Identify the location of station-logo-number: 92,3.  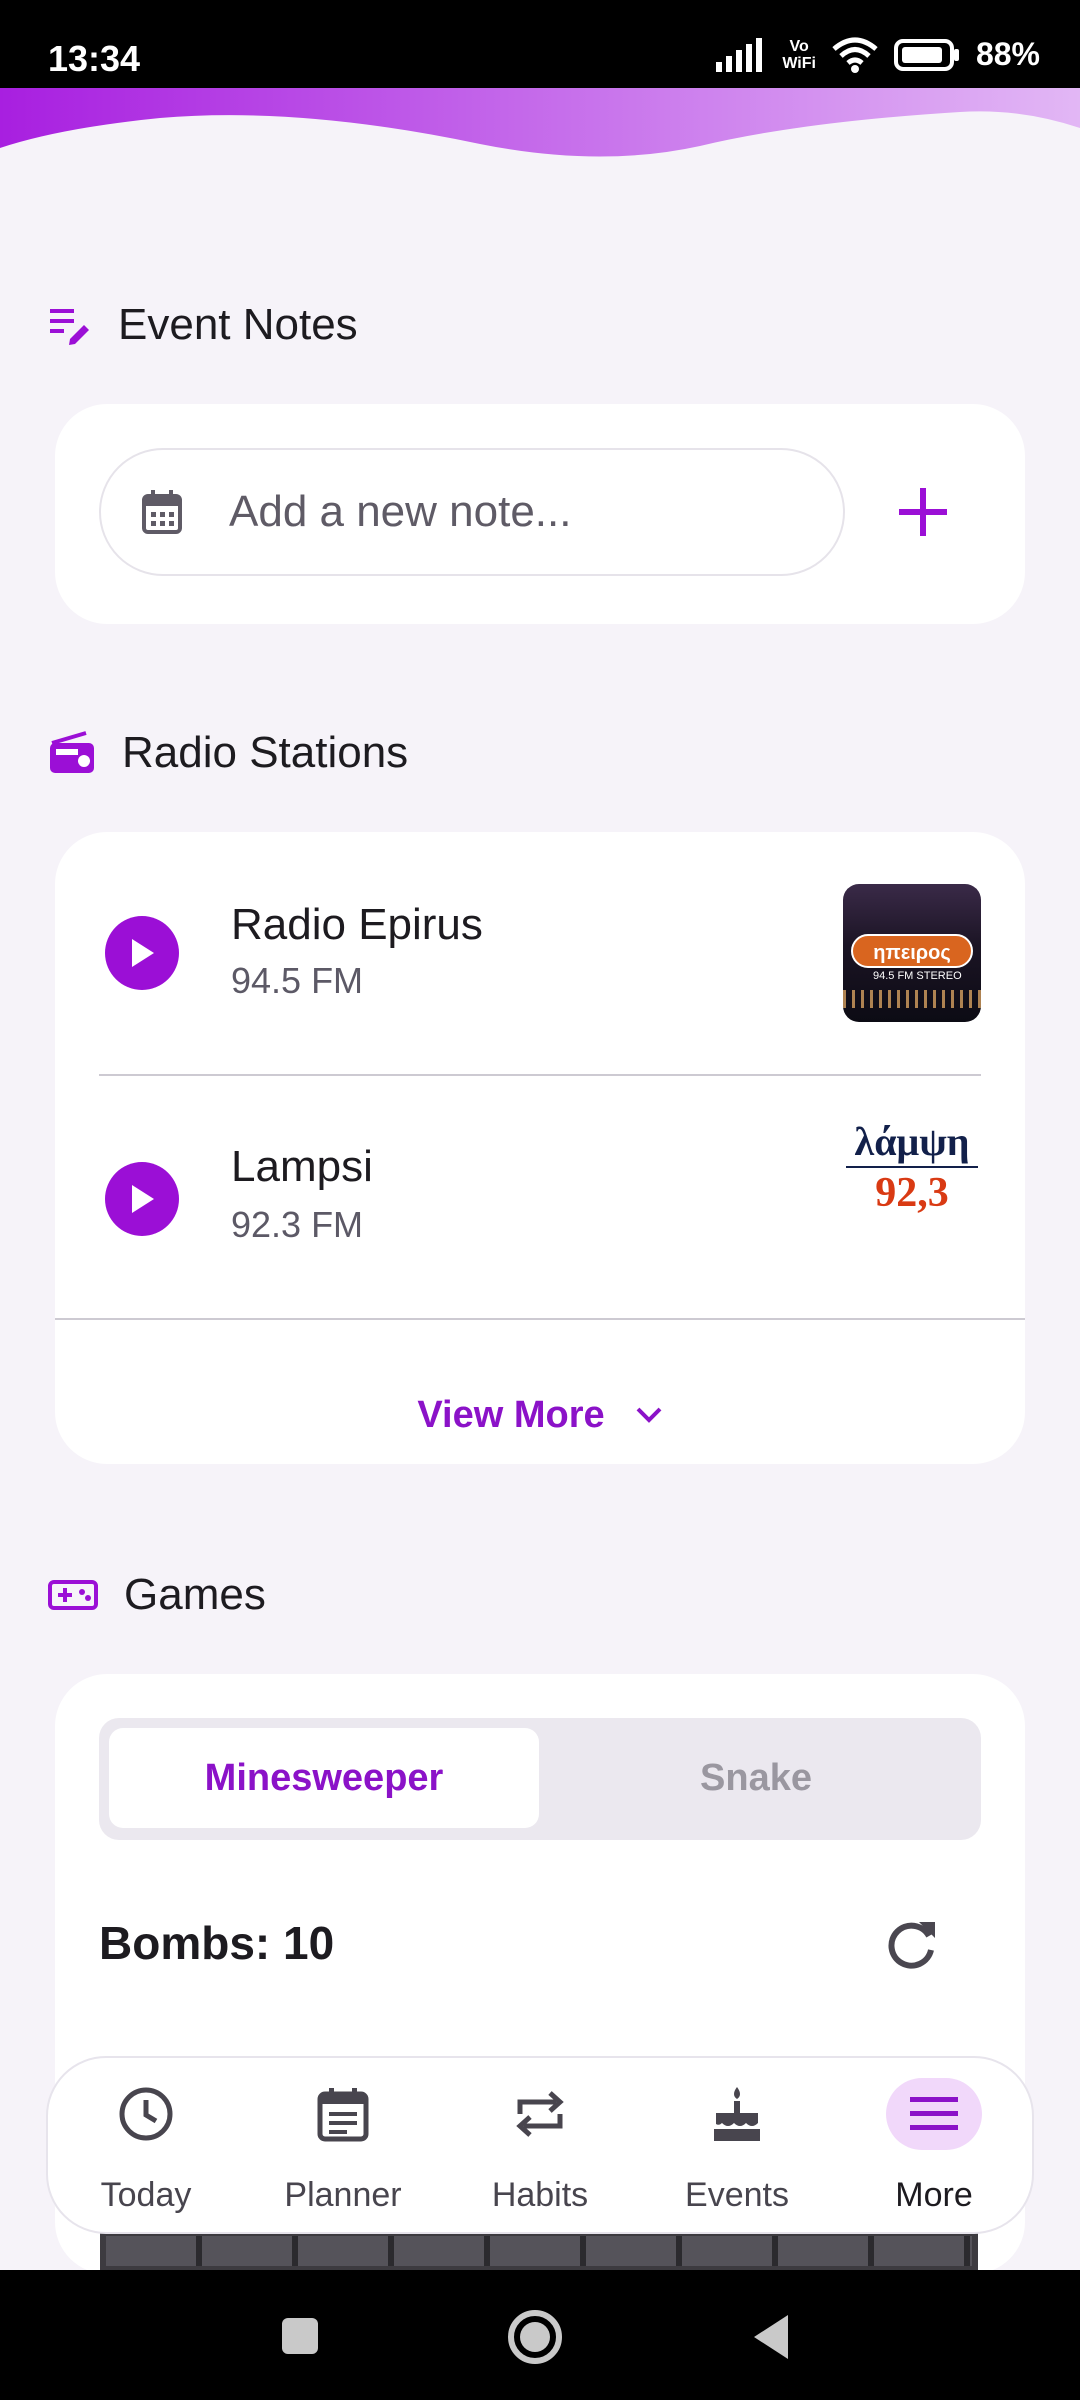
(912, 1193).